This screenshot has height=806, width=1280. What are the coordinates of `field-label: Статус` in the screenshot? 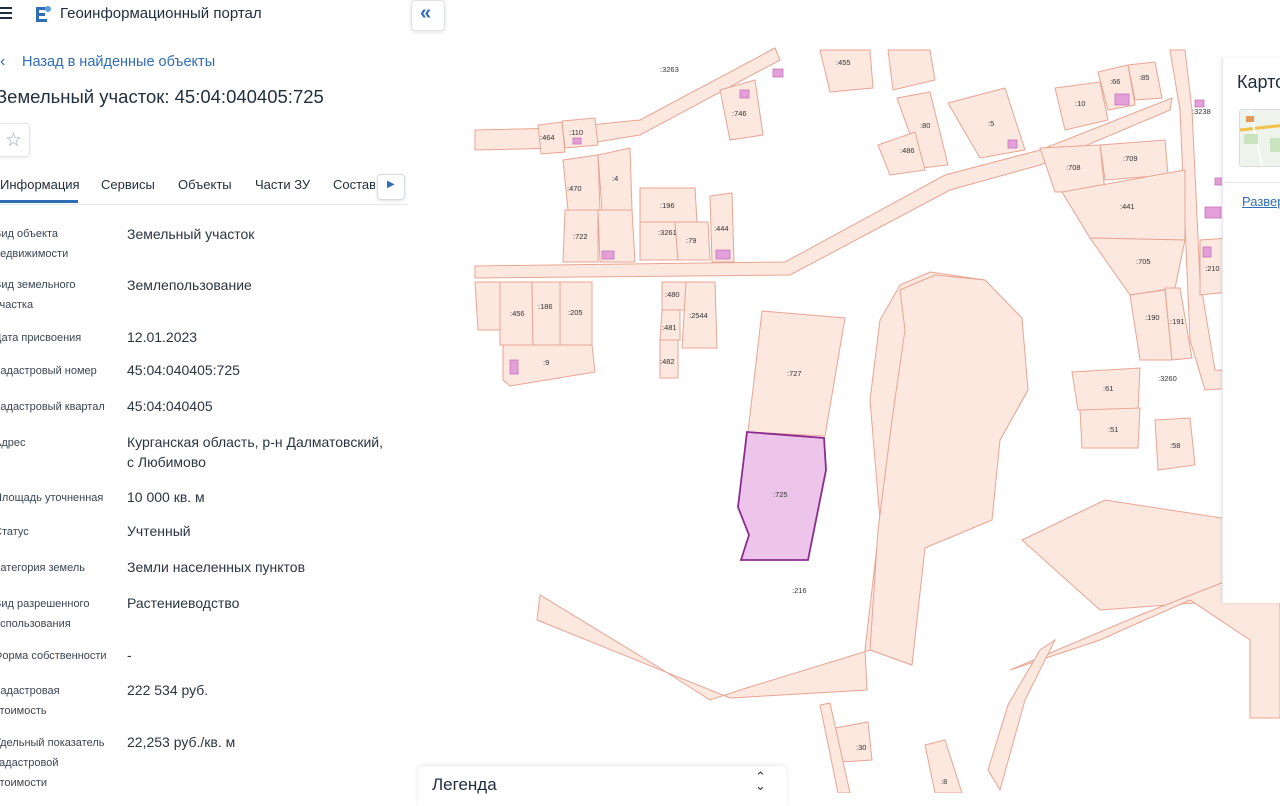 It's located at (14, 532).